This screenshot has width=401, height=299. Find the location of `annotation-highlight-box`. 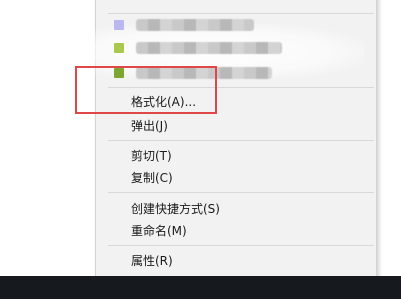

annotation-highlight-box is located at coordinates (146, 90).